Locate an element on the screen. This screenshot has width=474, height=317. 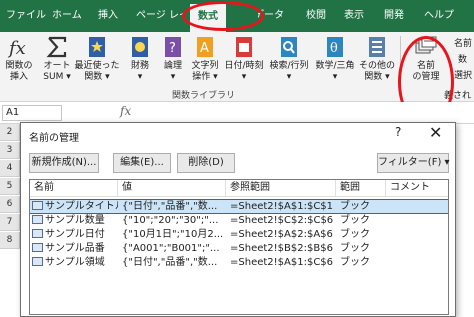
tab-view: 表示 is located at coordinates (354, 16).